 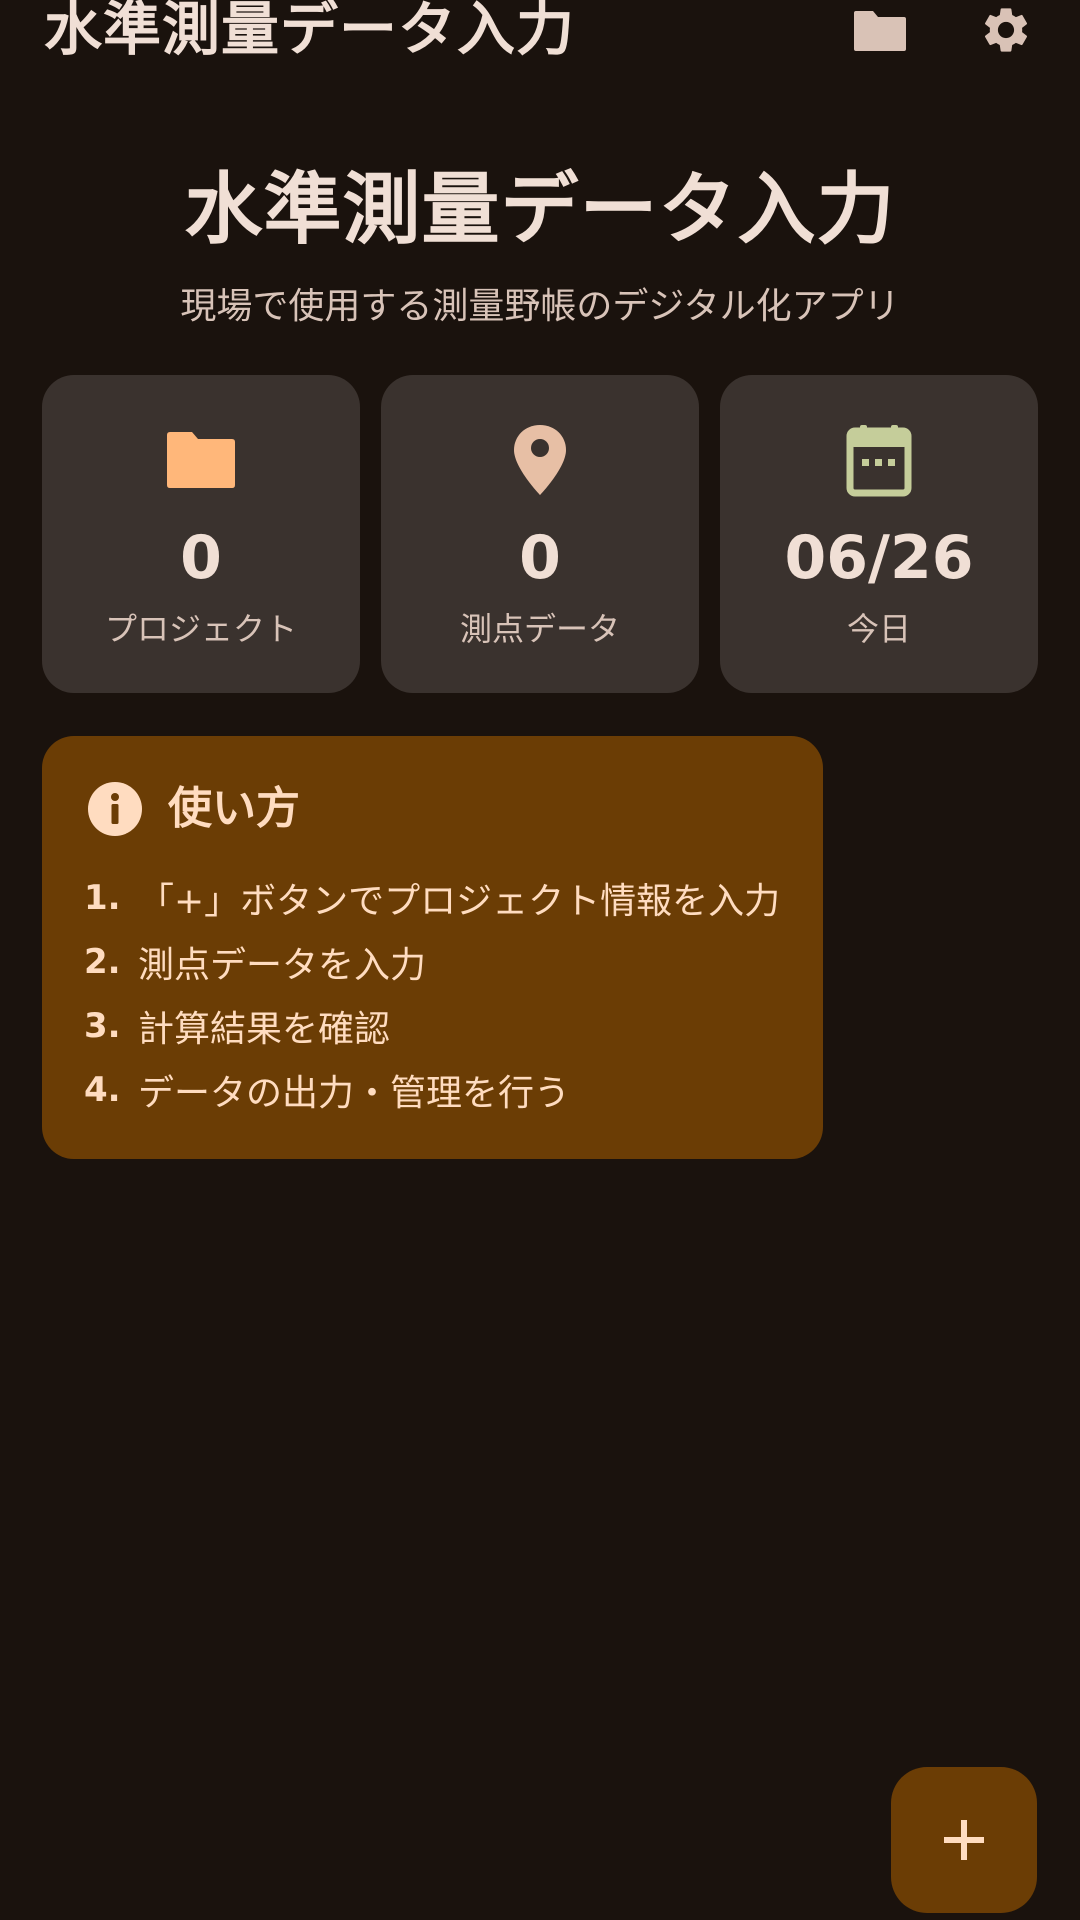 I want to click on stat-card-projects: 0 プロジェクト, so click(x=201, y=534).